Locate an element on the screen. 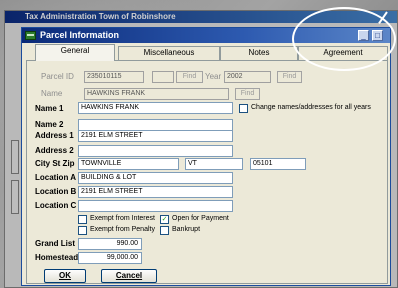  location-b-field: 2191 ELM STREET is located at coordinates (155, 192).